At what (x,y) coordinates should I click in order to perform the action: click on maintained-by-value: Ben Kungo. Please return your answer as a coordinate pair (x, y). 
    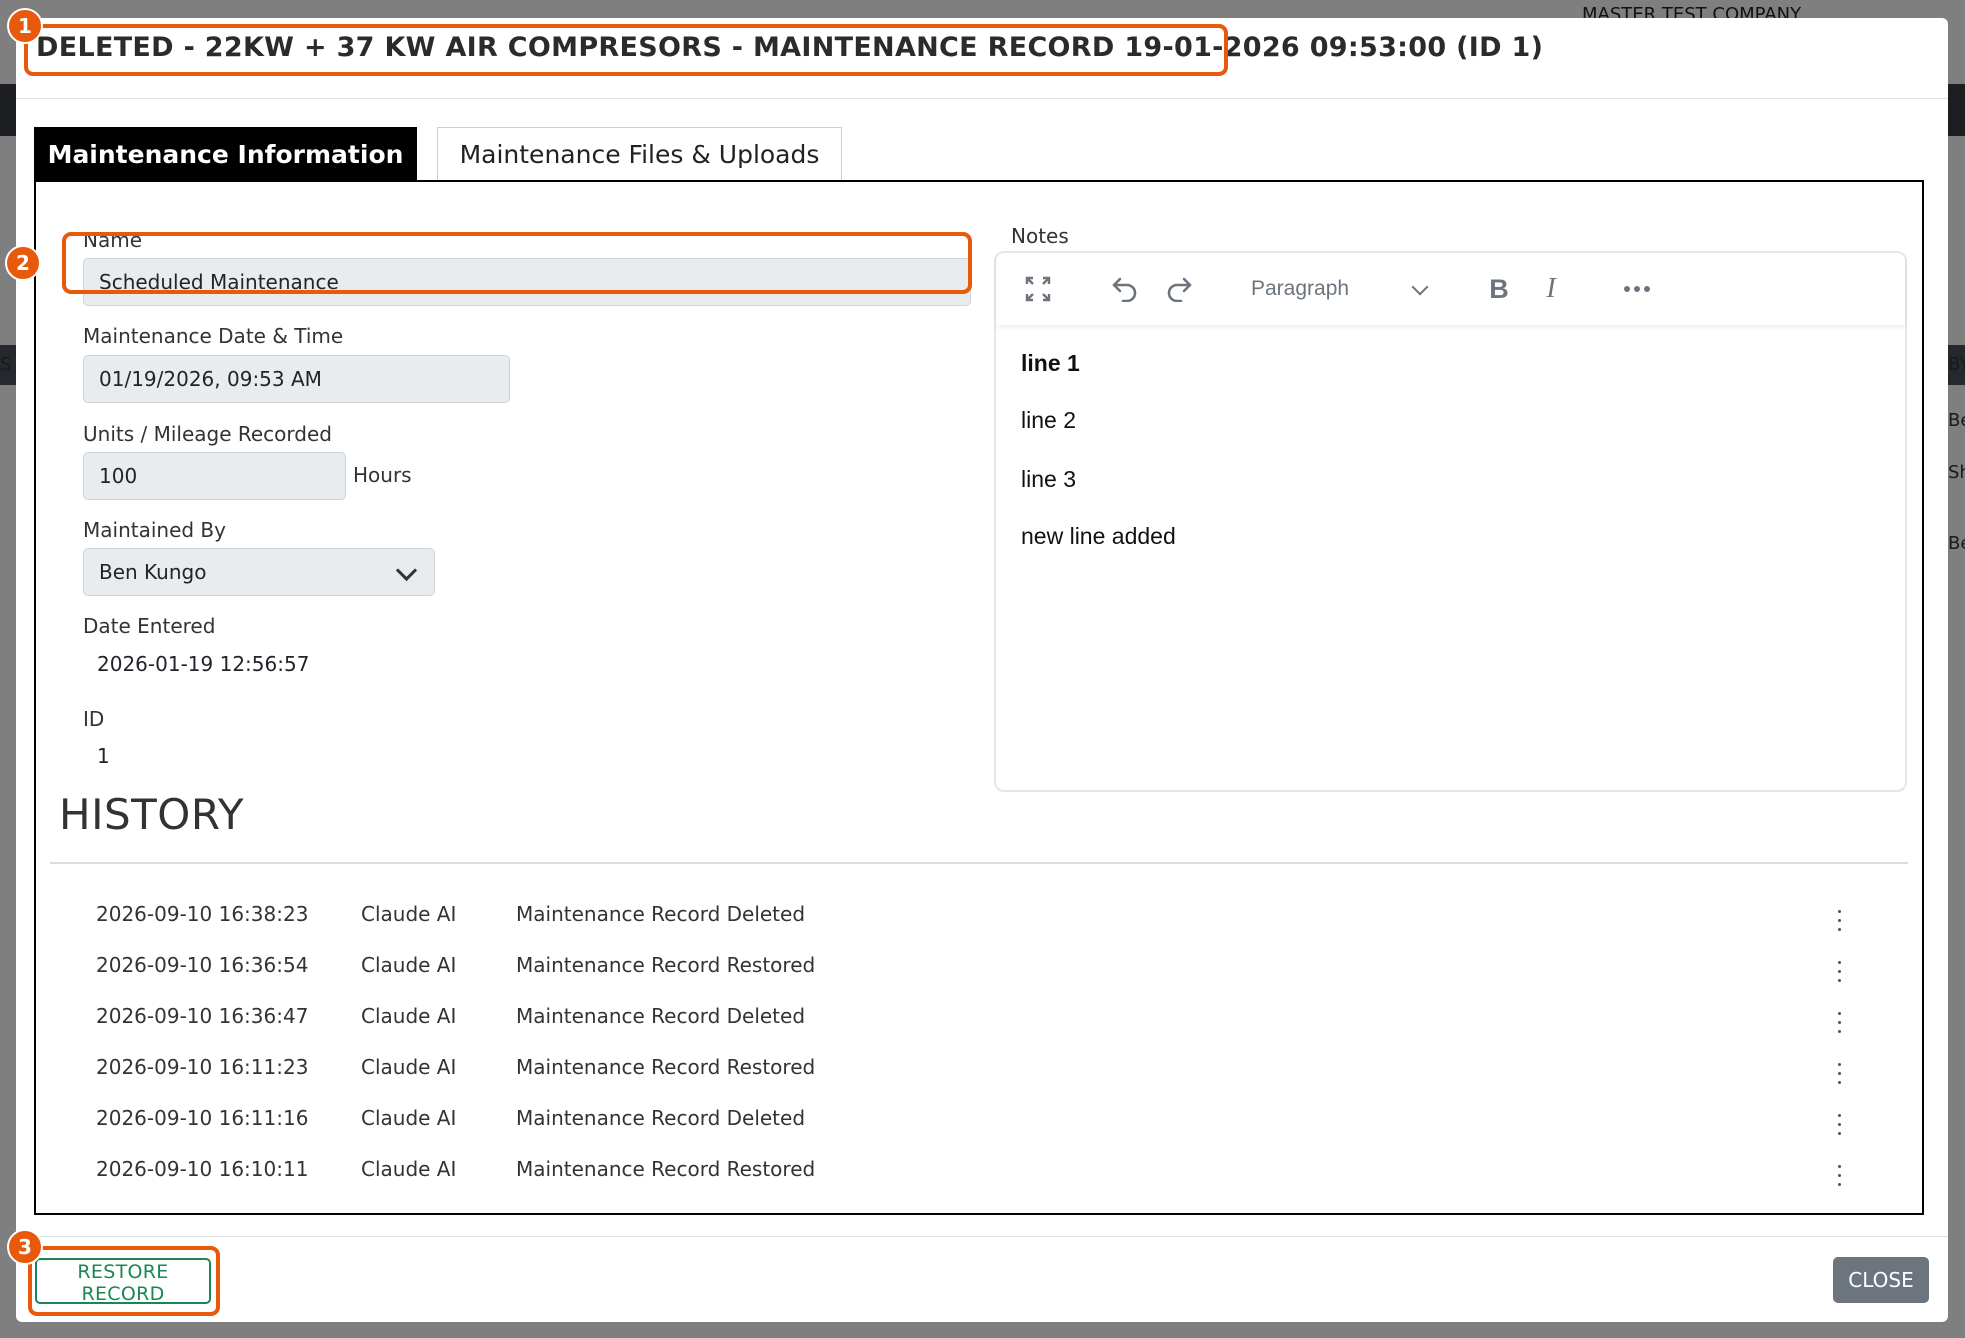
    Looking at the image, I should click on (153, 572).